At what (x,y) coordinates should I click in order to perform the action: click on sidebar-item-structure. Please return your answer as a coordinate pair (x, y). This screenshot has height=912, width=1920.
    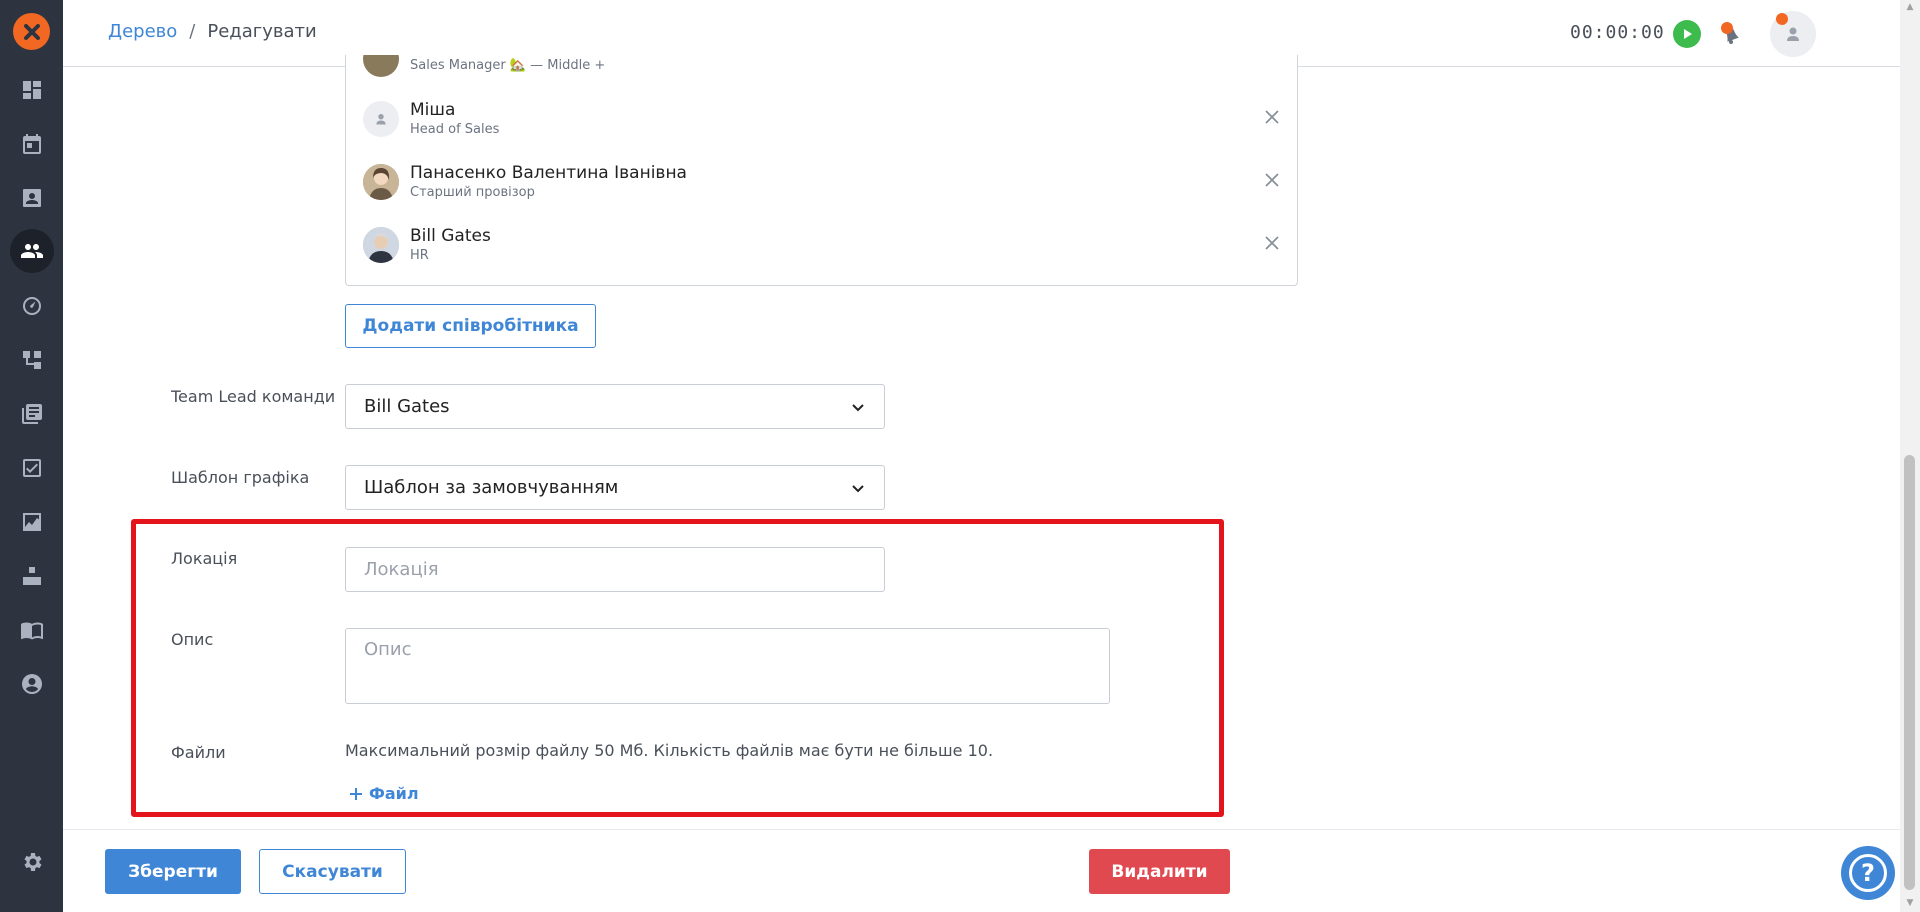
    Looking at the image, I should click on (31, 360).